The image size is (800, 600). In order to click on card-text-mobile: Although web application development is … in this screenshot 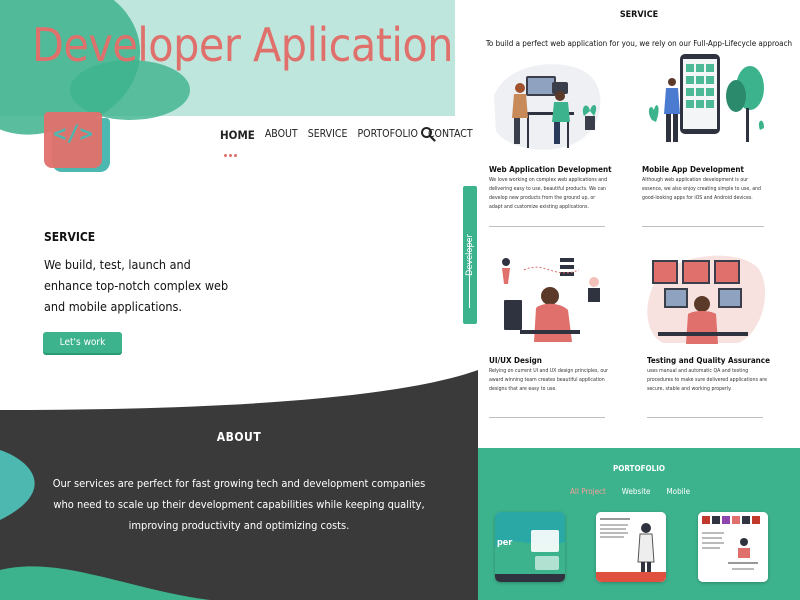, I will do `click(701, 189)`.